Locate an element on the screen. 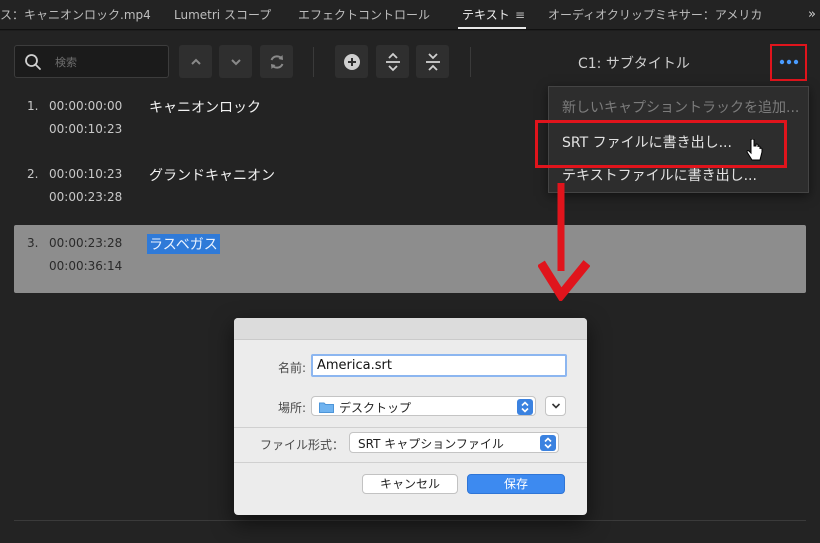 The image size is (820, 543). file-format-select: SRT キャプションファイル is located at coordinates (454, 442).